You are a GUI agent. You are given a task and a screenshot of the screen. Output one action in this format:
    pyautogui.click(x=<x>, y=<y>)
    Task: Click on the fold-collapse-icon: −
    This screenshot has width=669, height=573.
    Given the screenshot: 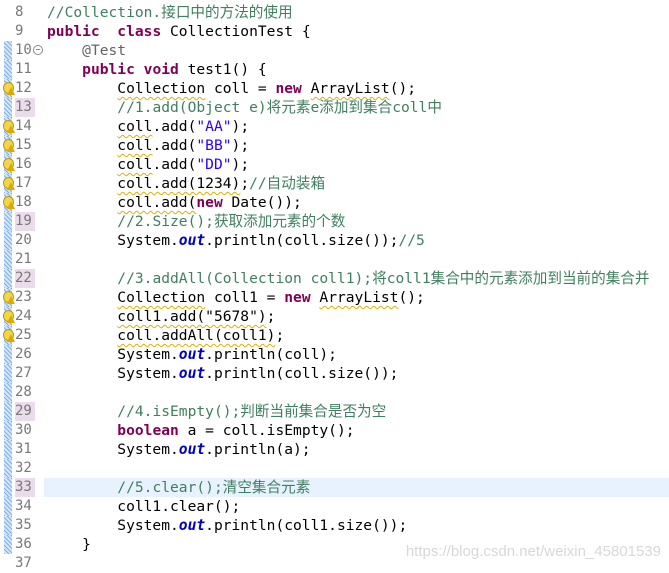 What is the action you would take?
    pyautogui.click(x=38, y=50)
    